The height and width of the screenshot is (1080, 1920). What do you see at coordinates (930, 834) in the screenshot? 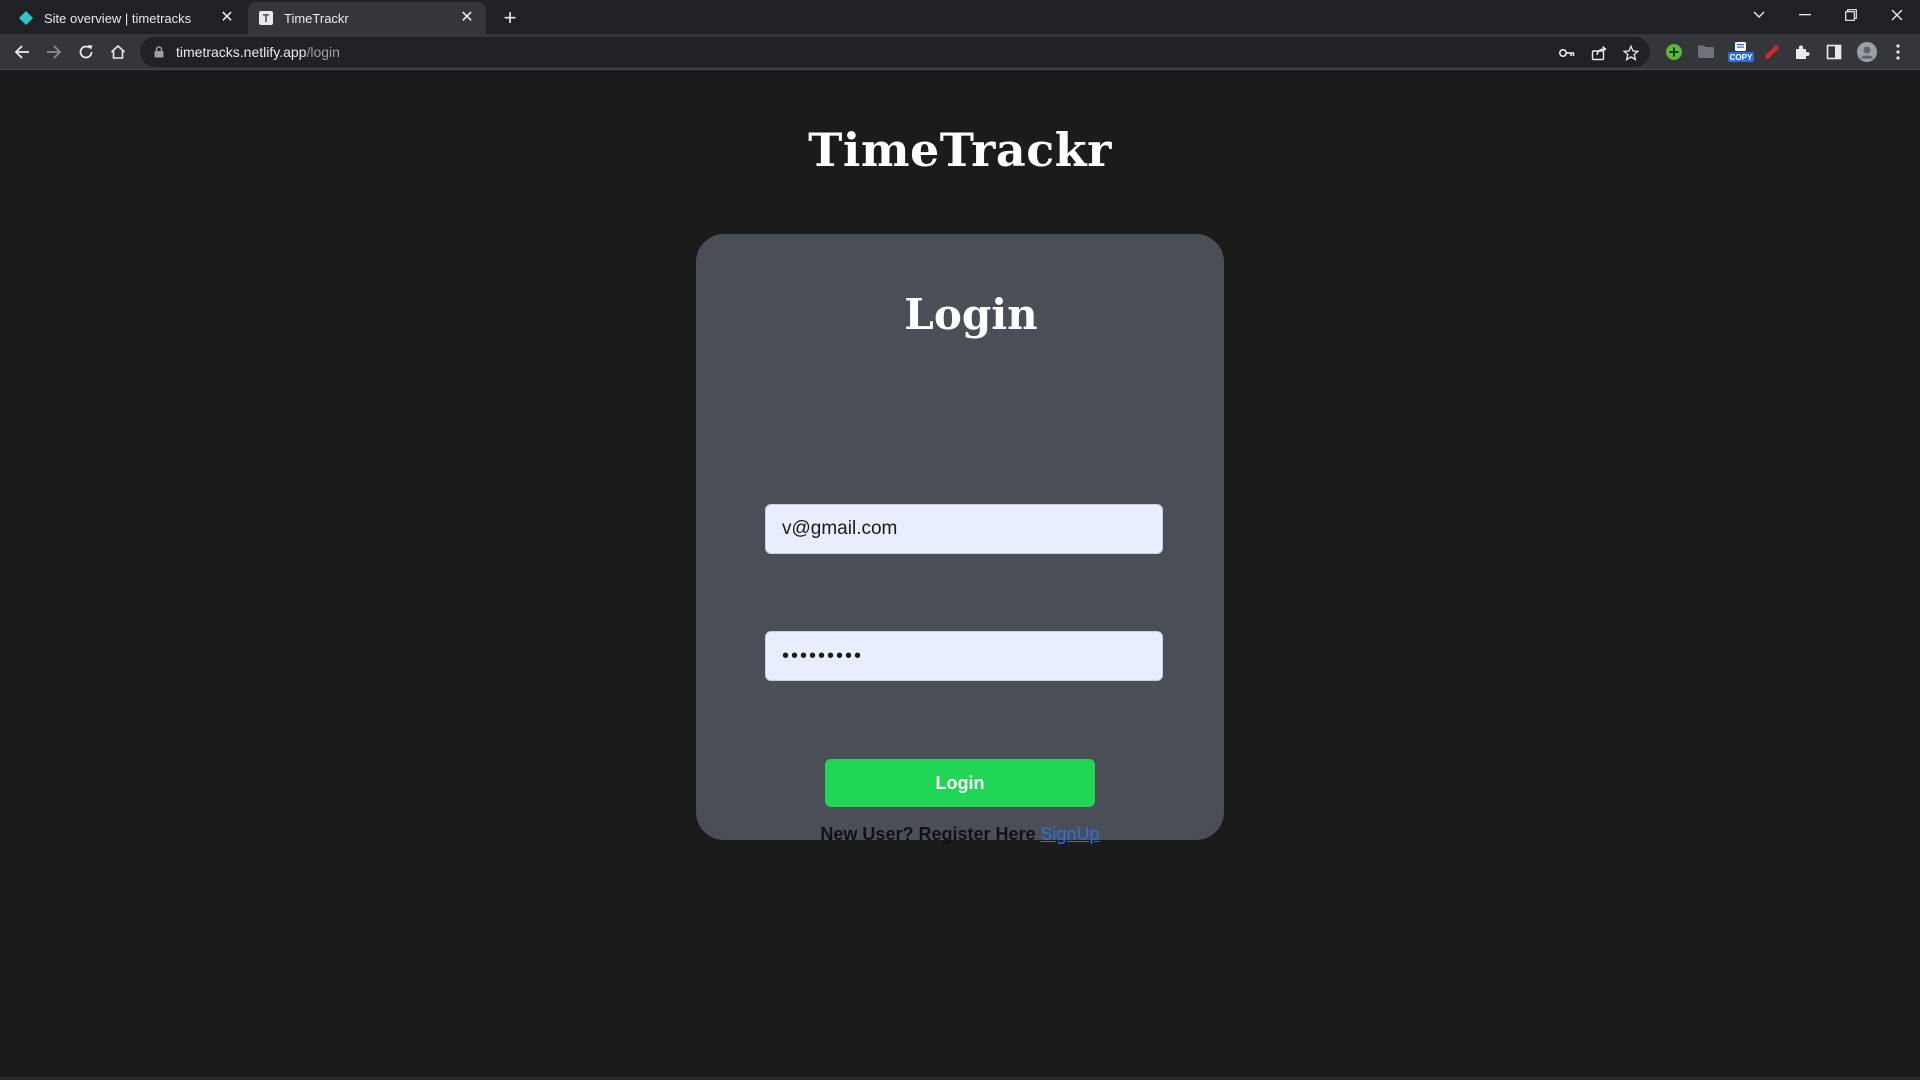
I see `register-text: New User? Register Here` at bounding box center [930, 834].